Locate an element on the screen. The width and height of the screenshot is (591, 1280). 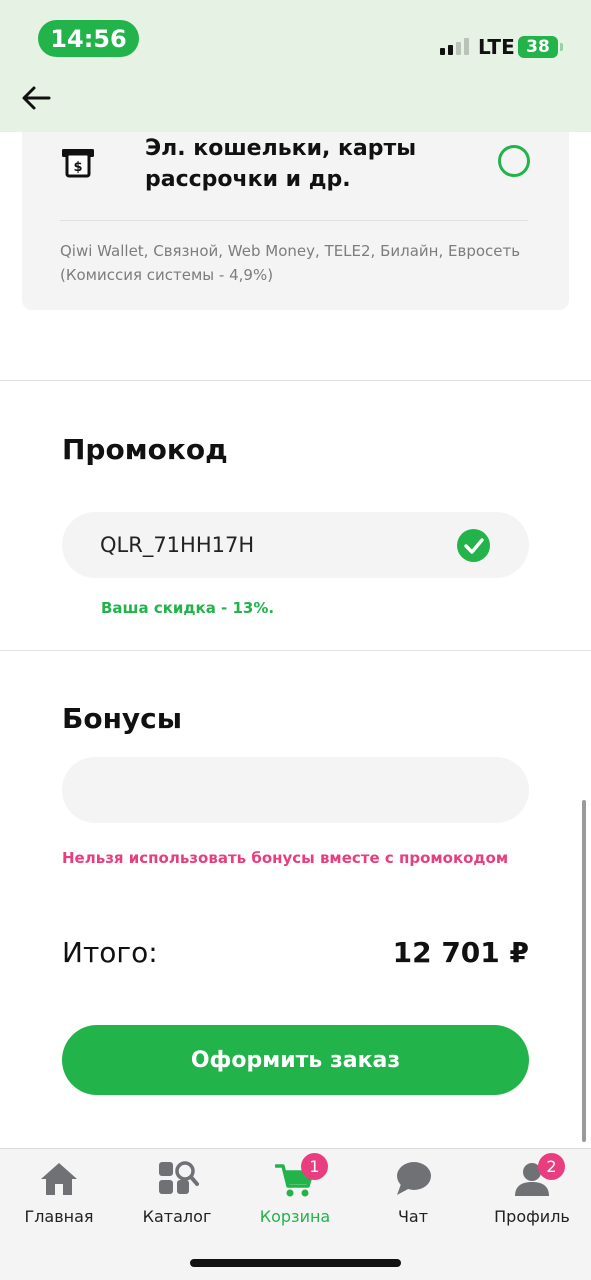
arrow-left-icon is located at coordinates (36, 98).